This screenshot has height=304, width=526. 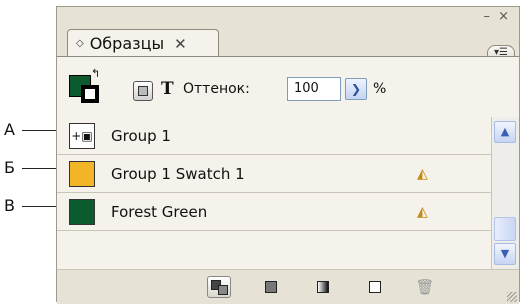 What do you see at coordinates (505, 132) in the screenshot?
I see `scroll-up-icon: ▲` at bounding box center [505, 132].